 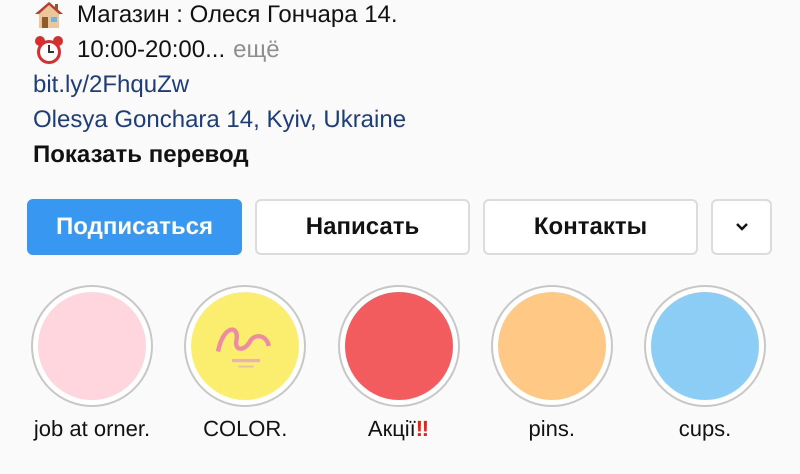 What do you see at coordinates (590, 227) in the screenshot?
I see `profile-button: Контакты` at bounding box center [590, 227].